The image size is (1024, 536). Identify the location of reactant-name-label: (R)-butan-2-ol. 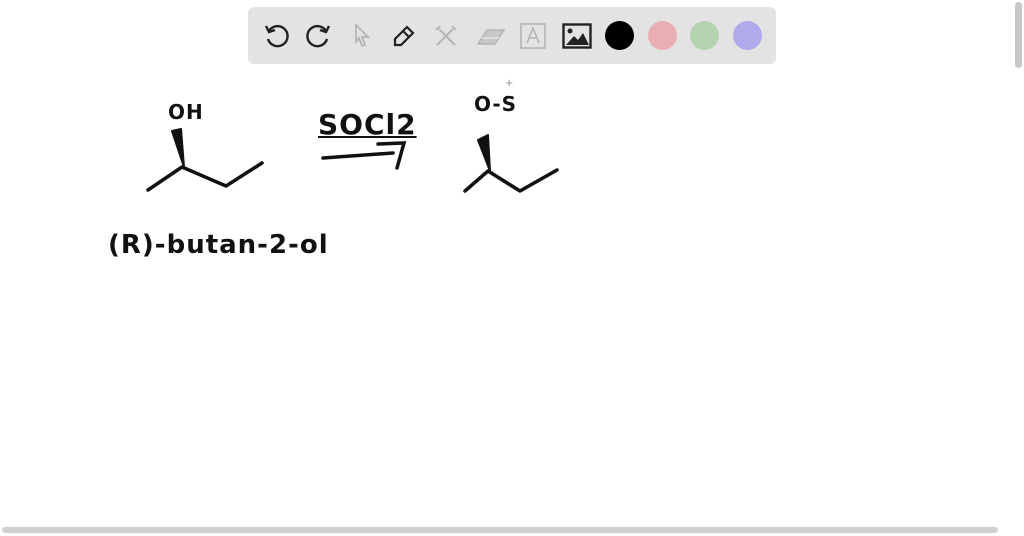
(218, 245).